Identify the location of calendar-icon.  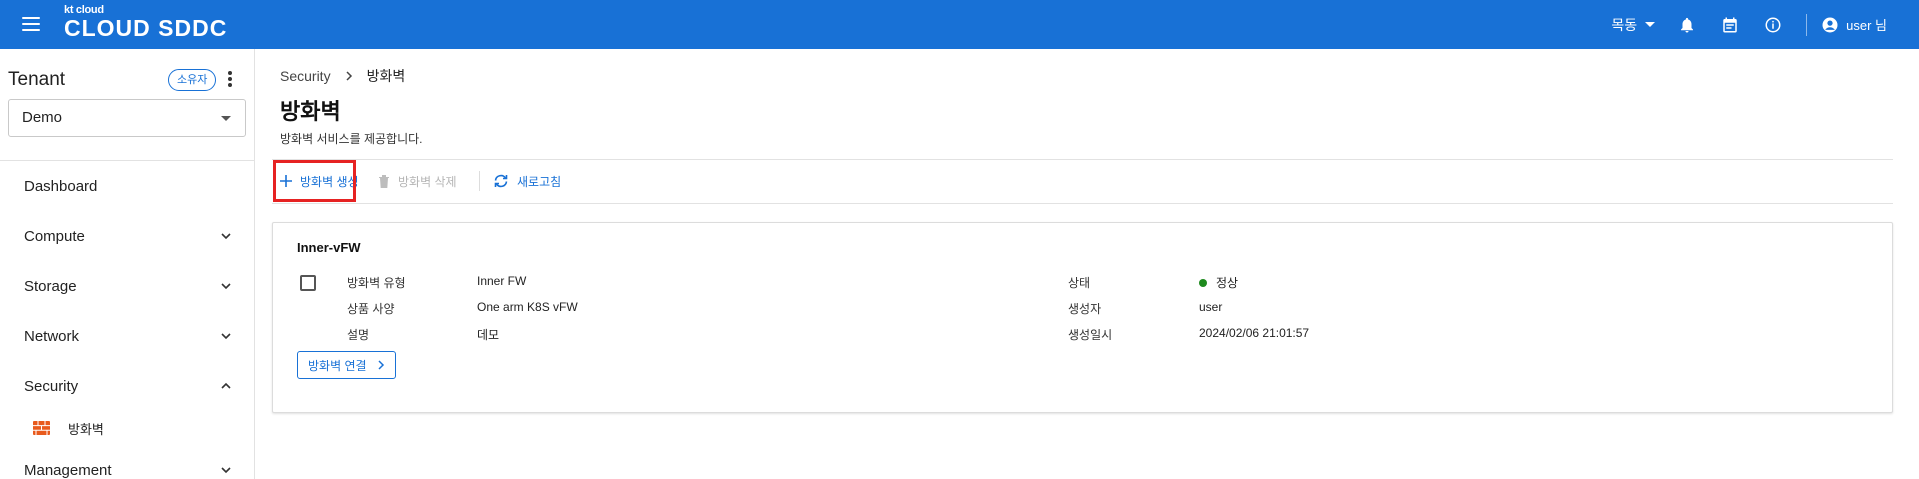
(1730, 25).